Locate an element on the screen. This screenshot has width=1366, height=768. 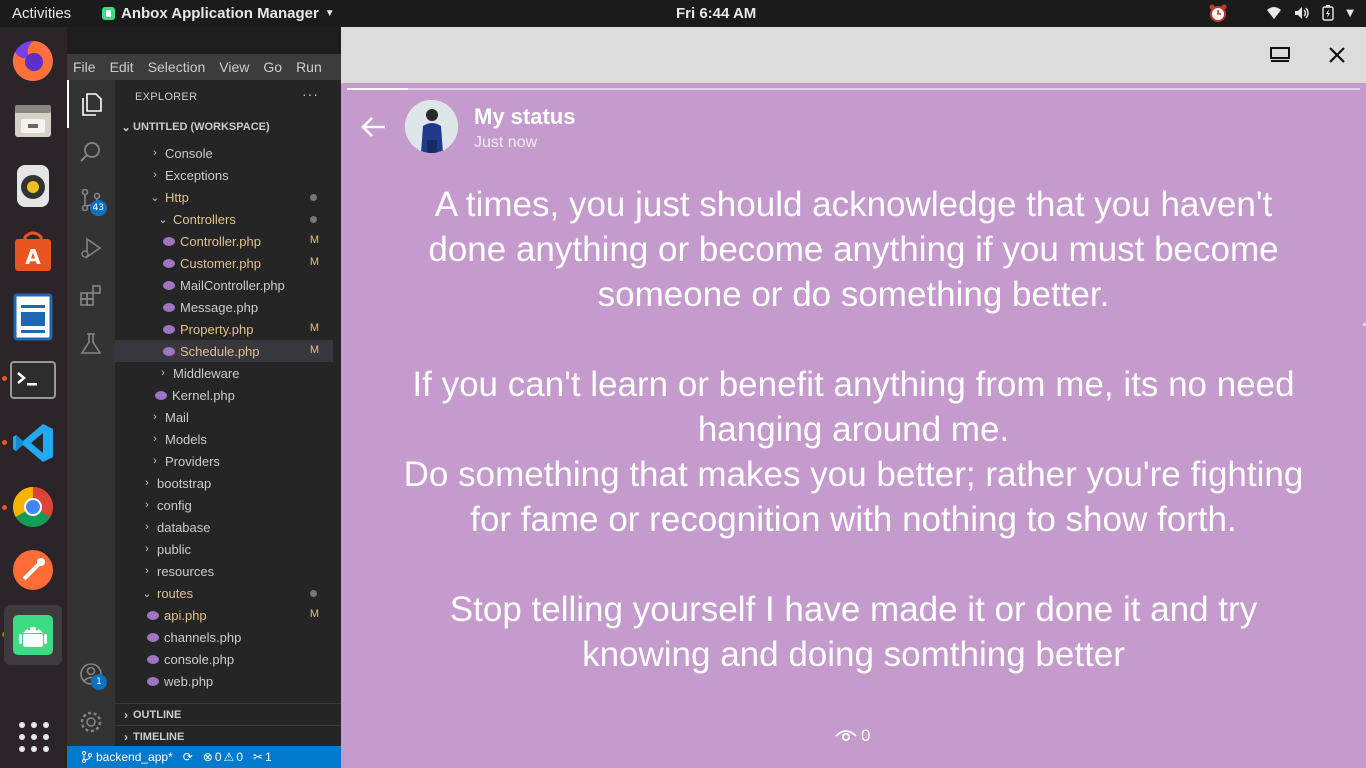
menu-go: Go is located at coordinates (272, 67).